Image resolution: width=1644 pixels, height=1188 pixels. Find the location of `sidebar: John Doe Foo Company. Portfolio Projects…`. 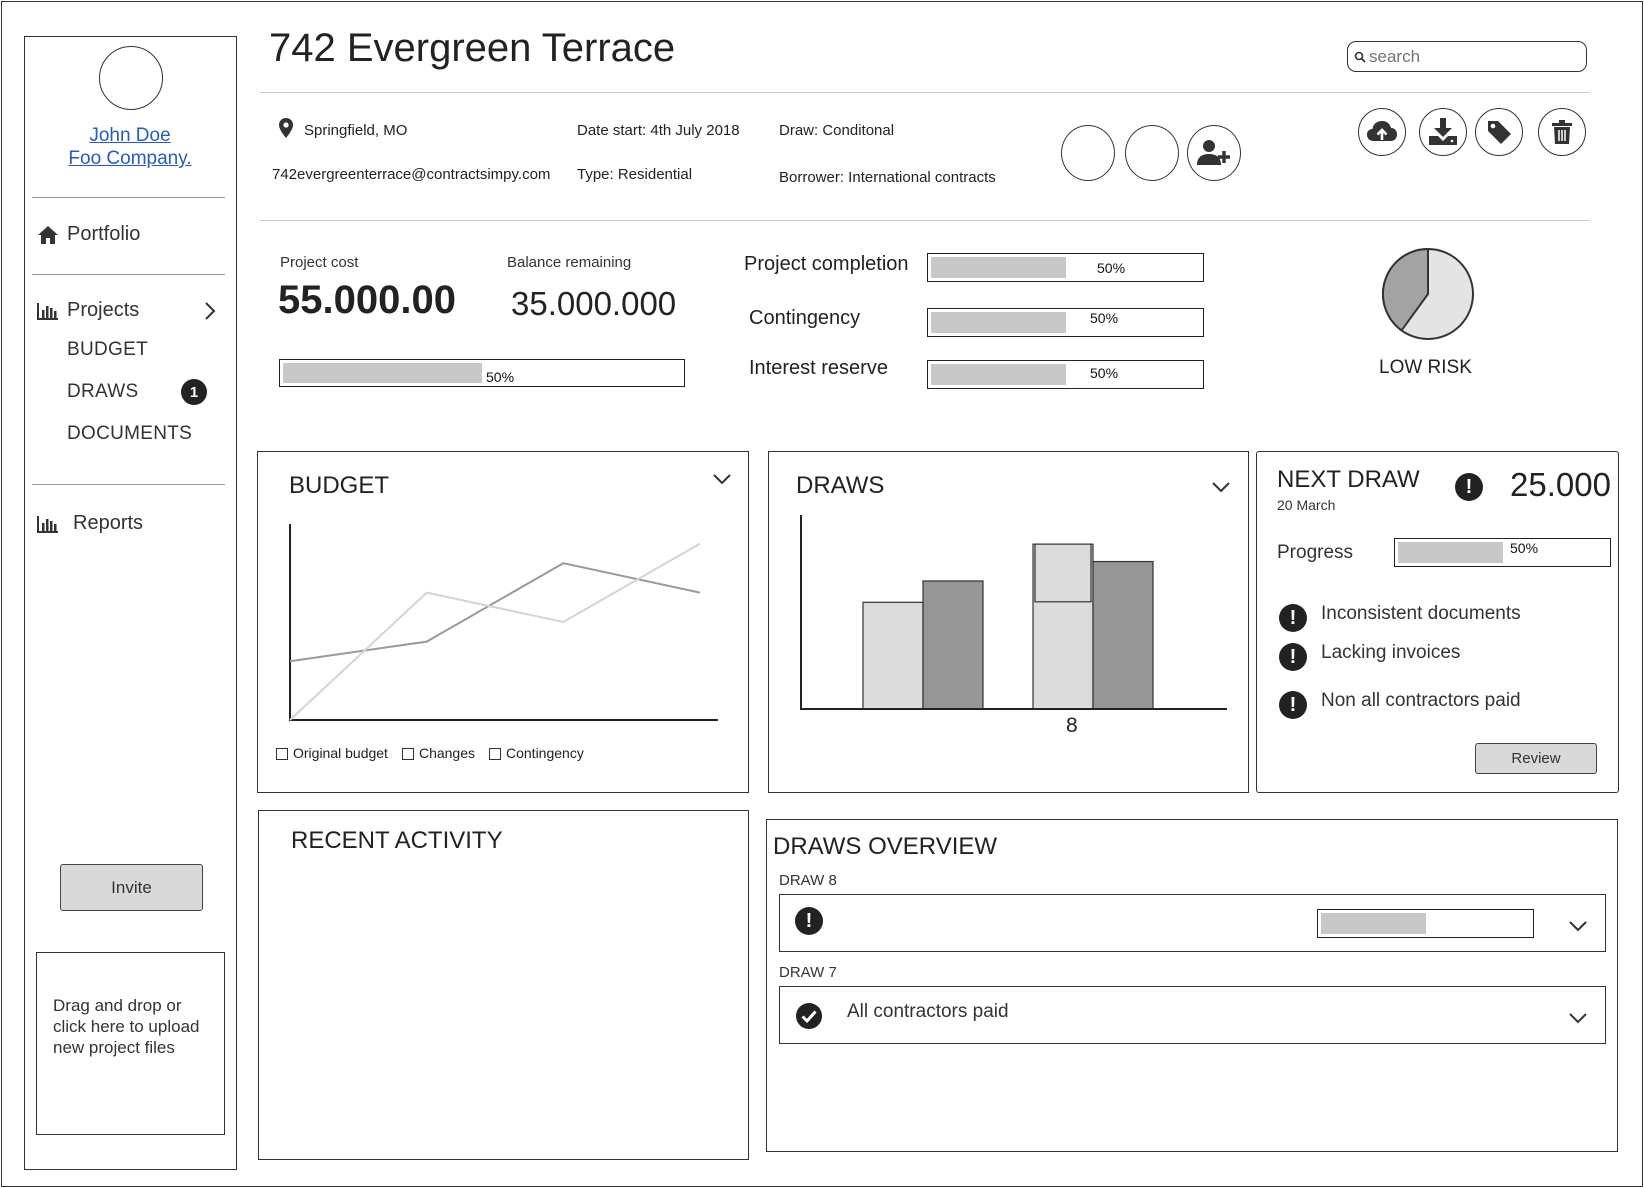

sidebar: John Doe Foo Company. Portfolio Projects… is located at coordinates (130, 603).